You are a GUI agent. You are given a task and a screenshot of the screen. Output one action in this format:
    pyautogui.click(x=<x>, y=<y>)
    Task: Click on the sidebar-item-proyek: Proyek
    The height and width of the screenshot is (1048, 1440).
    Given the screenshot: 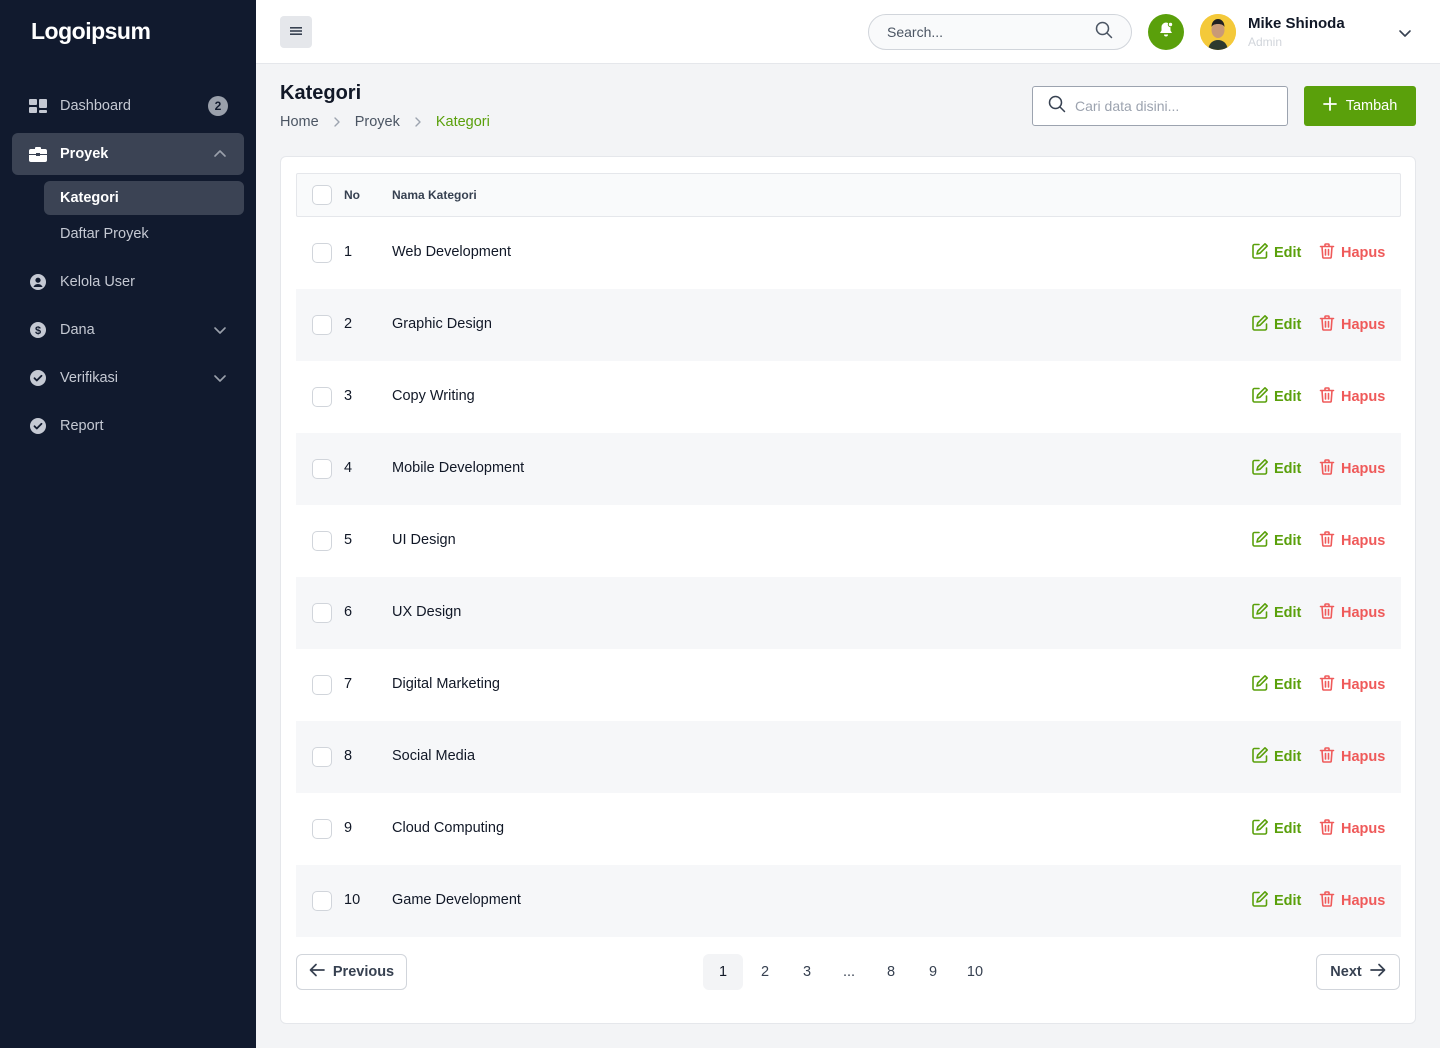 What is the action you would take?
    pyautogui.click(x=128, y=154)
    